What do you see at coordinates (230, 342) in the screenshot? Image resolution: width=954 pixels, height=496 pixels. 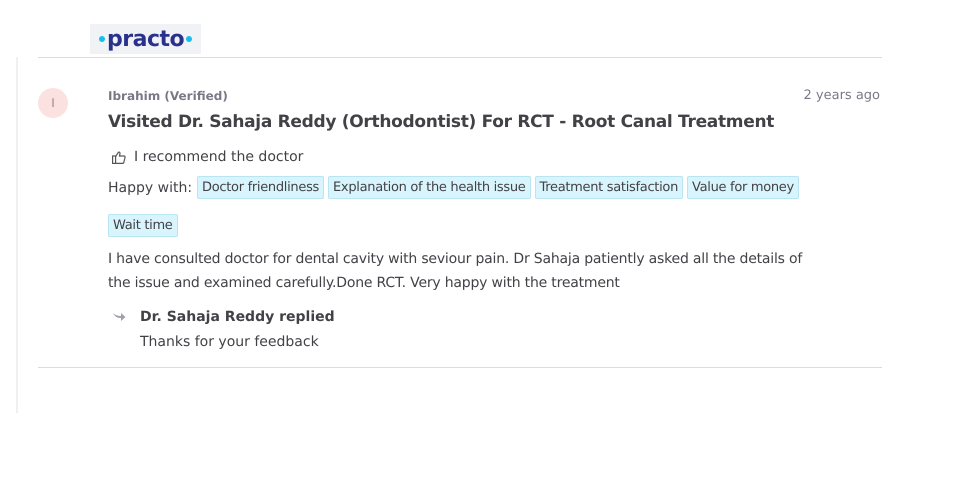 I see `reply-text: Thanks for your feedback` at bounding box center [230, 342].